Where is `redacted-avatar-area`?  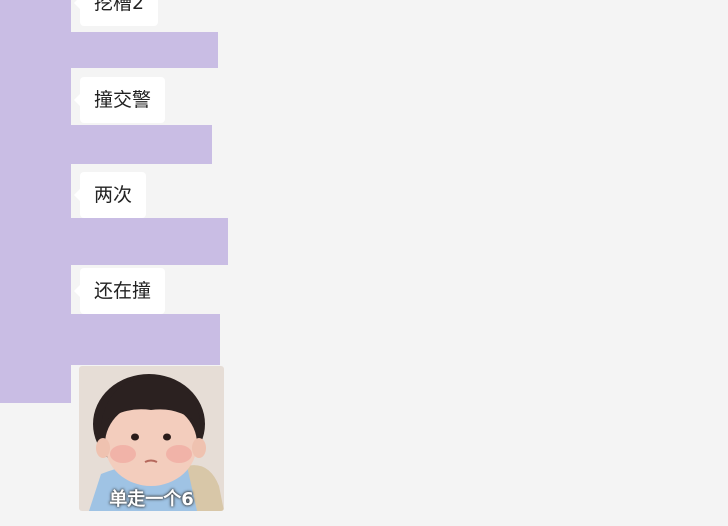 redacted-avatar-area is located at coordinates (35, 201).